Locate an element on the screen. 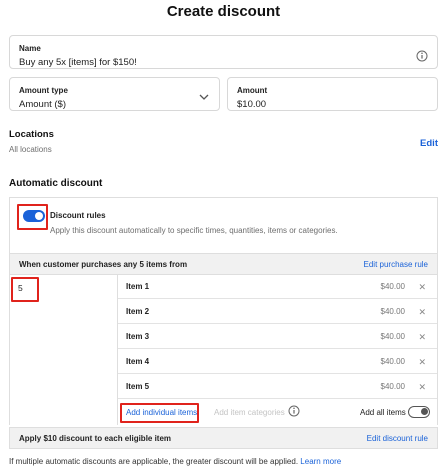 The image size is (447, 471). item-name: Item 4 is located at coordinates (138, 361).